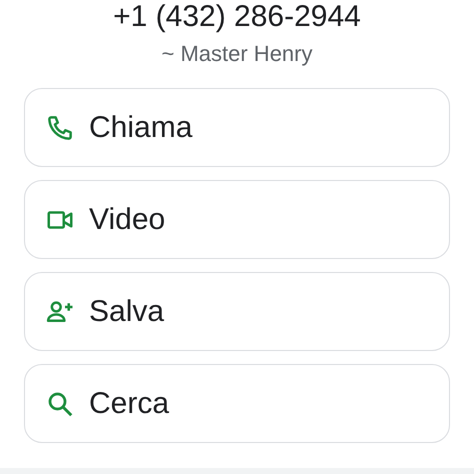 This screenshot has width=474, height=474. I want to click on contact-name: ~ Master Henry, so click(237, 54).